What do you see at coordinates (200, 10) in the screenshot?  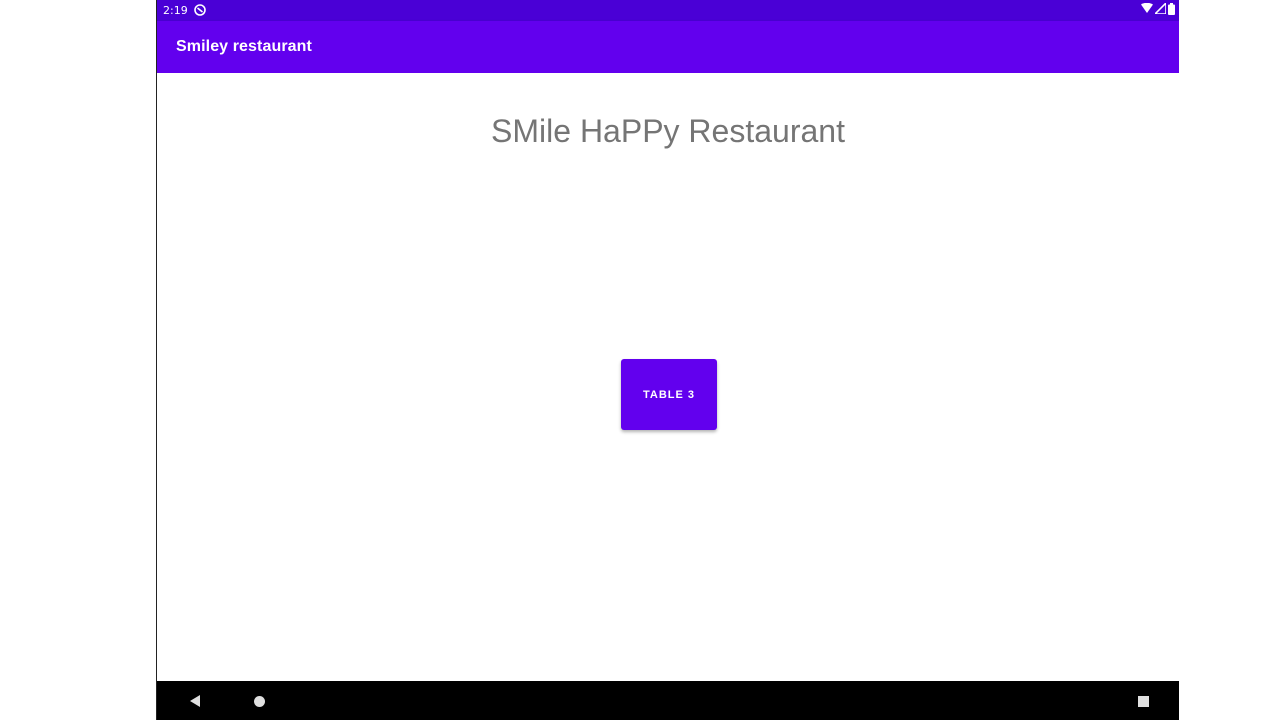 I see `app-notification-icon` at bounding box center [200, 10].